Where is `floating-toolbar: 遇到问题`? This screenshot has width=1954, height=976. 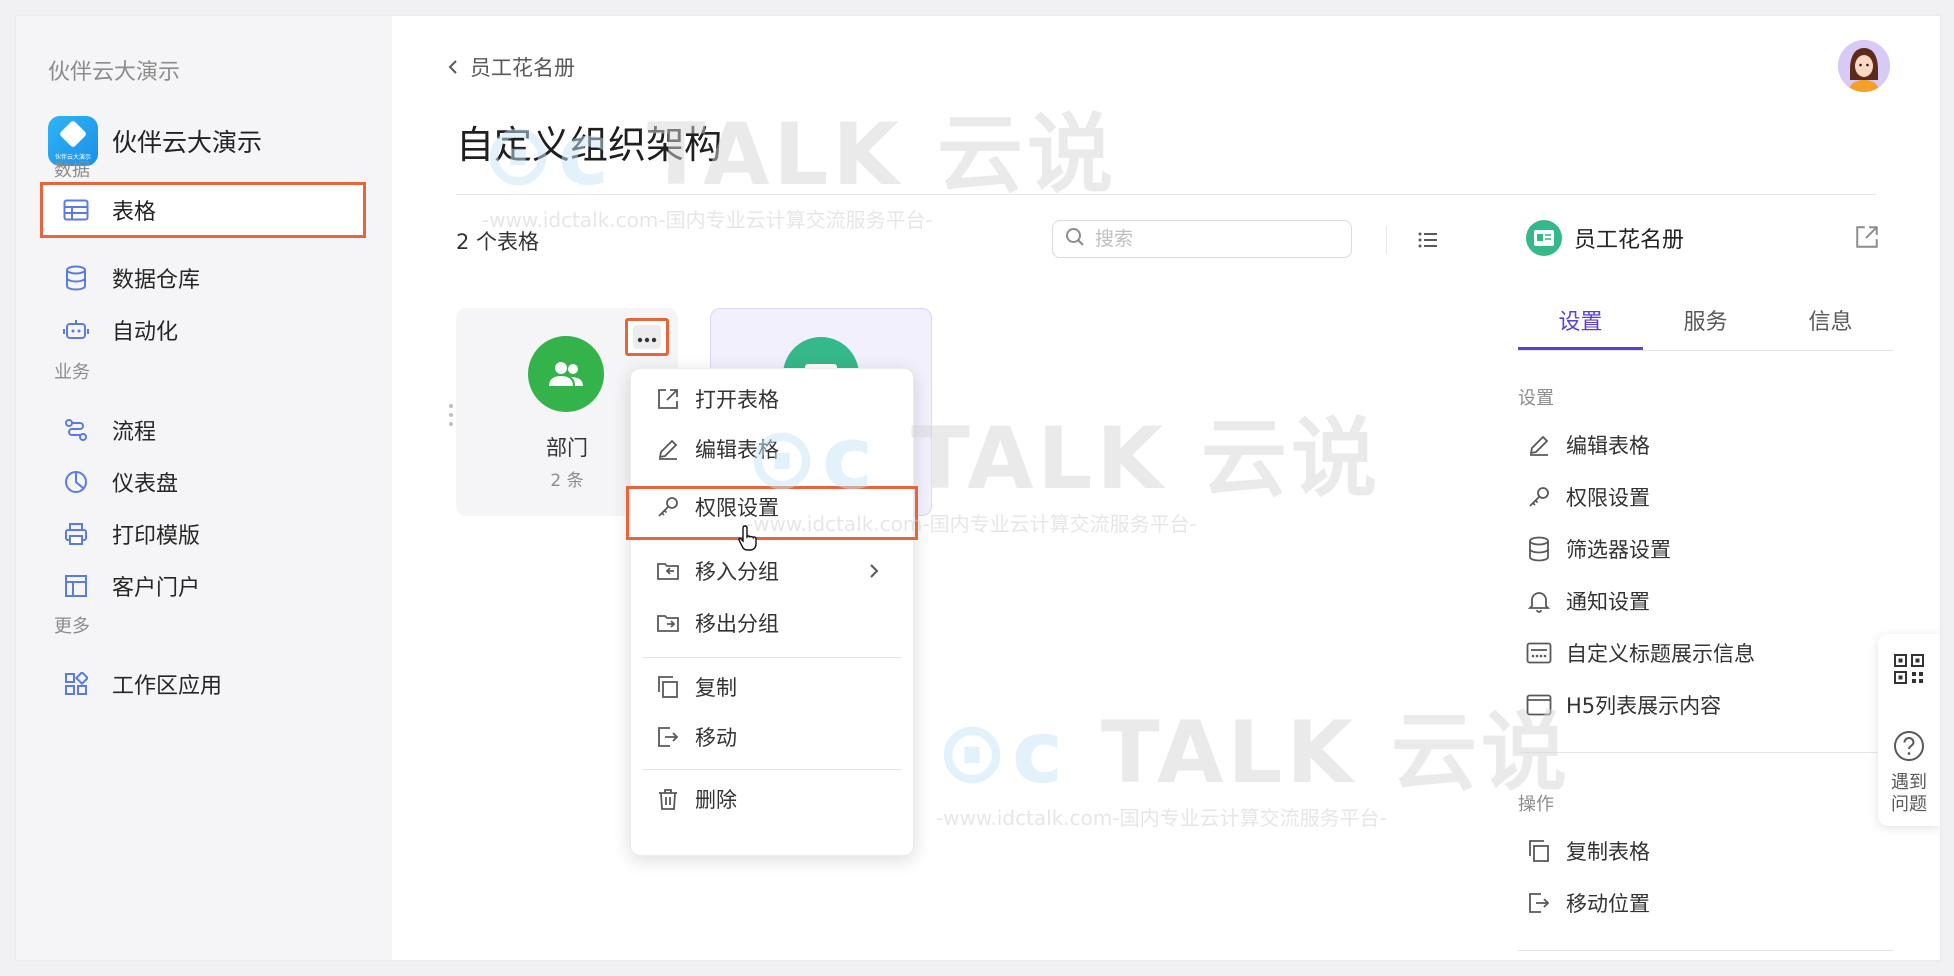 floating-toolbar: 遇到问题 is located at coordinates (1909, 730).